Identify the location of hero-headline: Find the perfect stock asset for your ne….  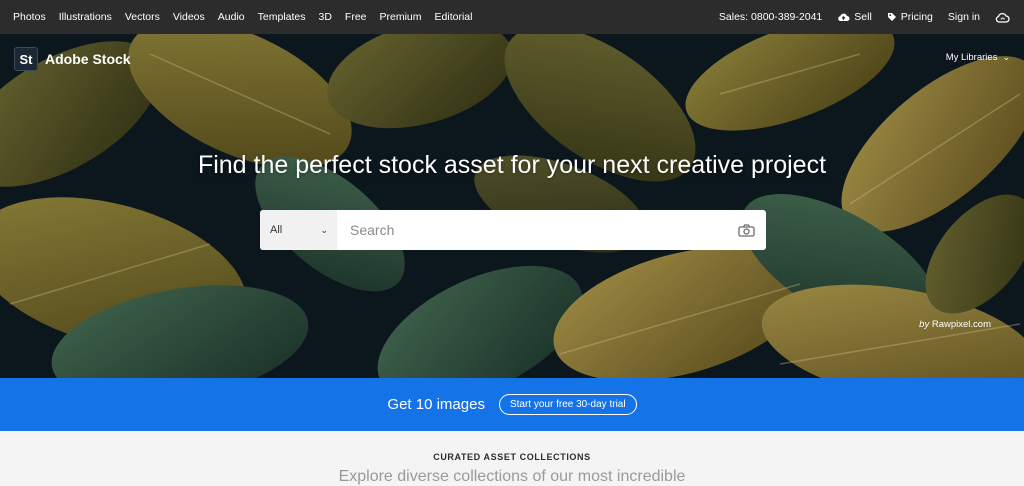
(512, 165).